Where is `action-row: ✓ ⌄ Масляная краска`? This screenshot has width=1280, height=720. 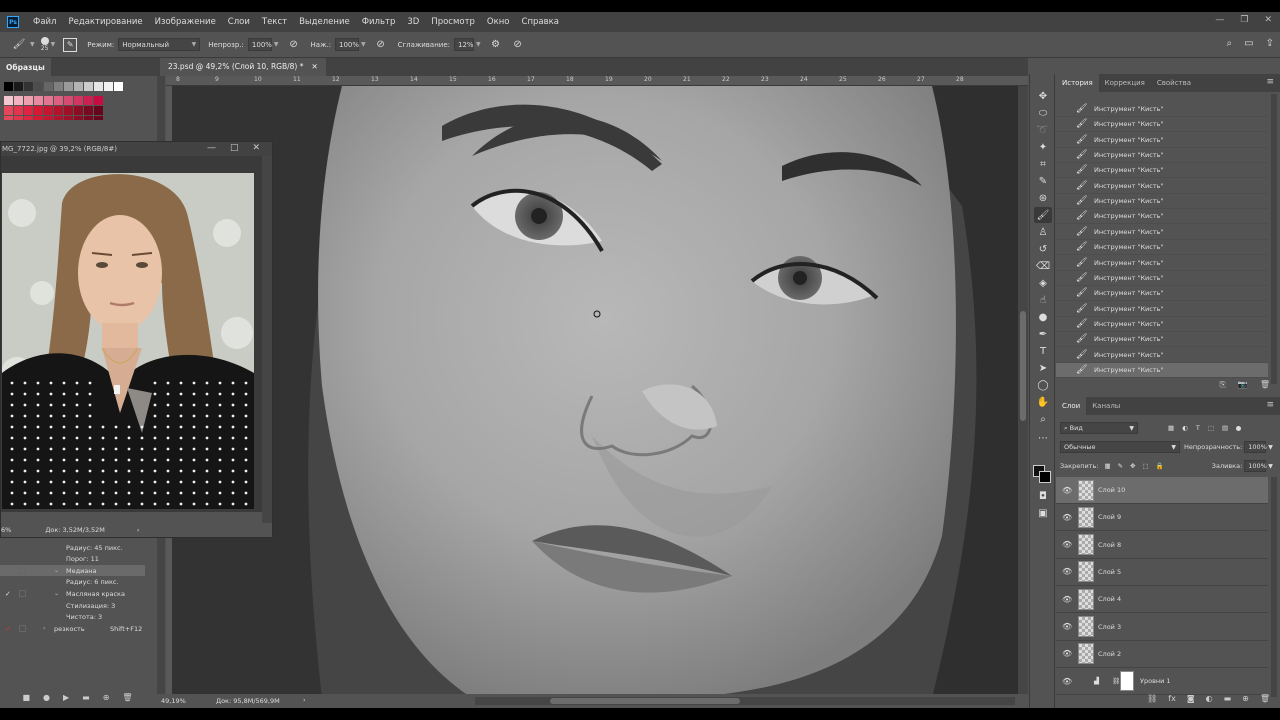
action-row: ✓ ⌄ Масляная краска is located at coordinates (72, 593).